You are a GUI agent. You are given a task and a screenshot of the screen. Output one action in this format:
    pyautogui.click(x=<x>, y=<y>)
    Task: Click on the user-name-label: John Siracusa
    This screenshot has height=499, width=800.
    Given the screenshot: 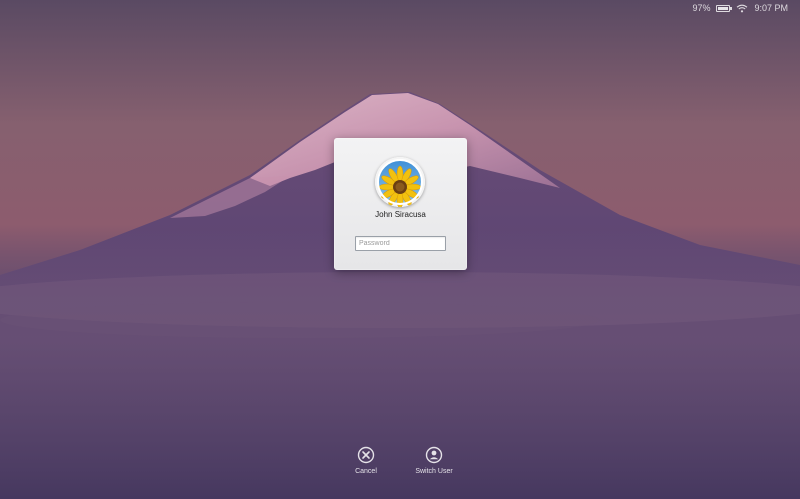 What is the action you would take?
    pyautogui.click(x=400, y=214)
    